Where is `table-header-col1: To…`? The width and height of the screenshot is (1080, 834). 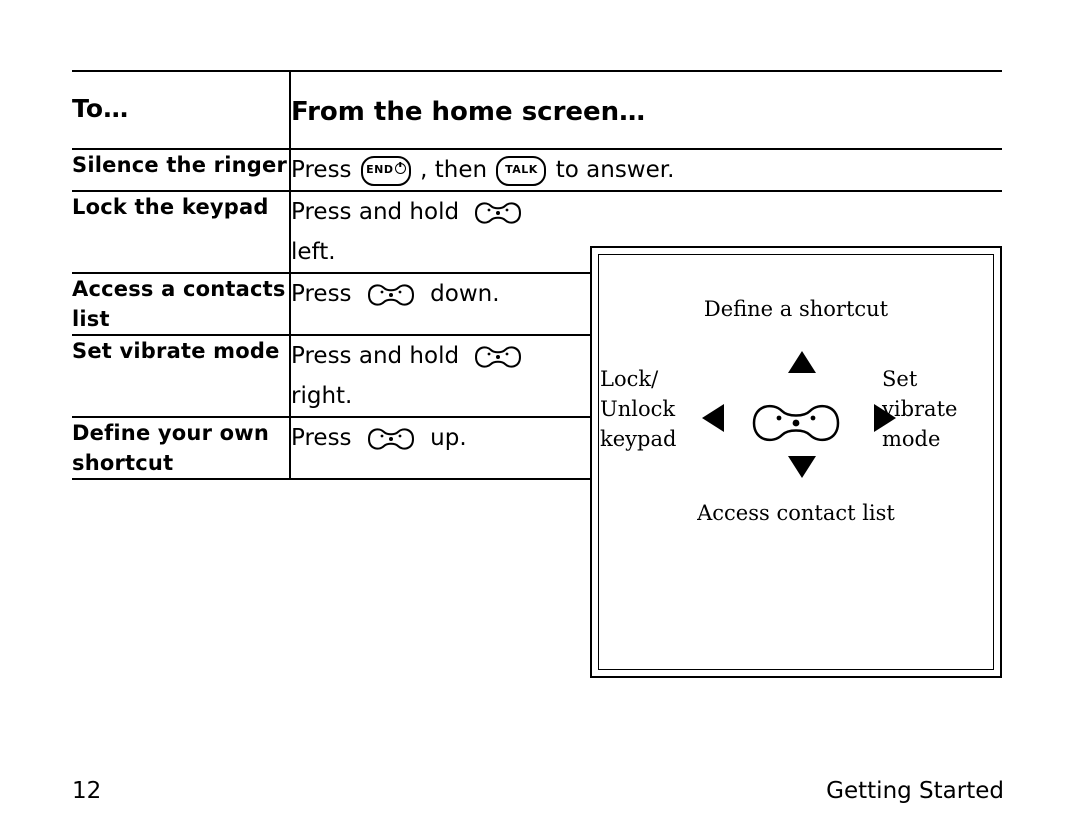 table-header-col1: To… is located at coordinates (181, 109).